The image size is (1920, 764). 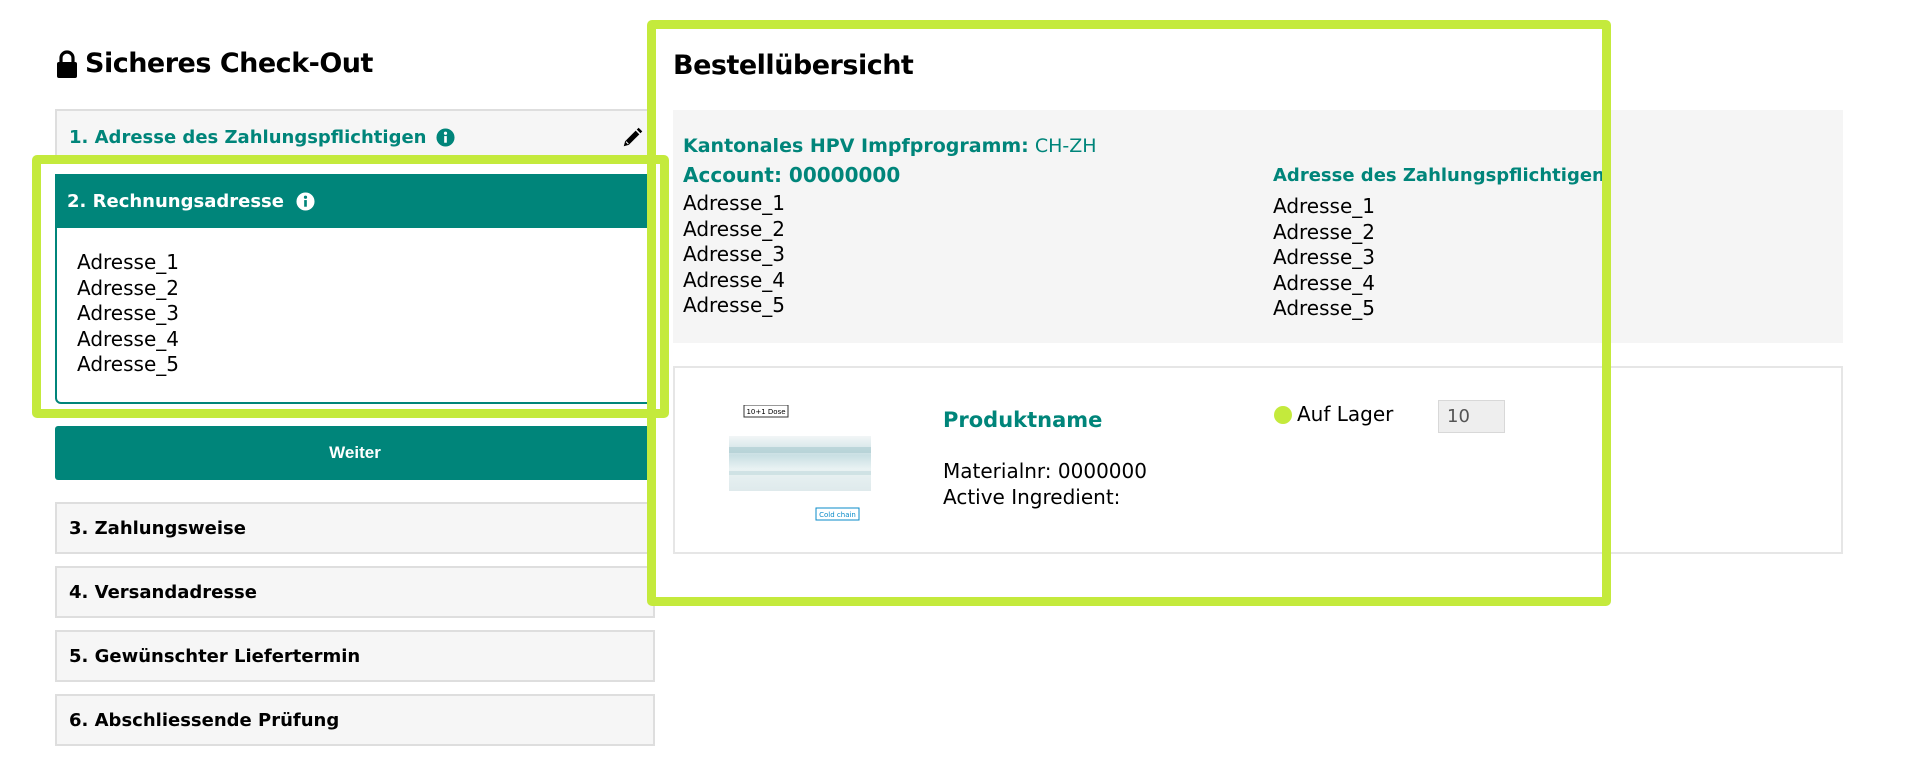 I want to click on highlight-frame-billing, so click(x=350, y=286).